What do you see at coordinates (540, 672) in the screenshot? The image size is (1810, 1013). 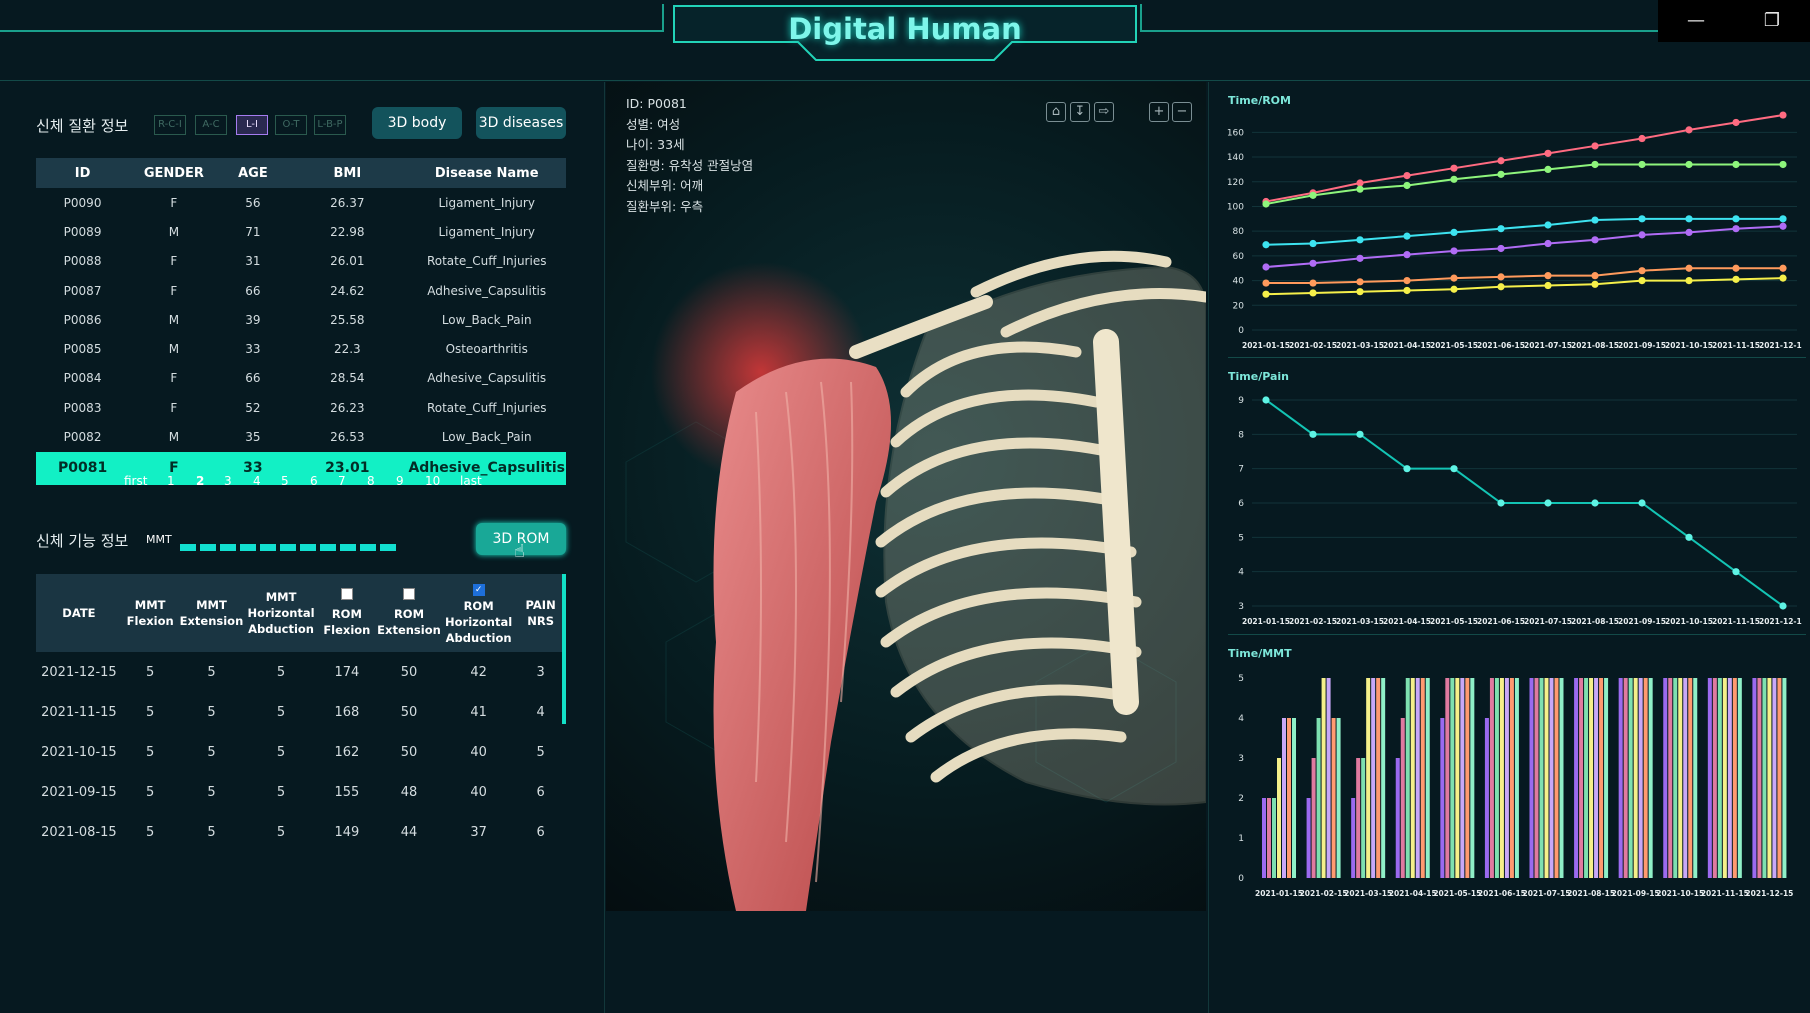 I see `function-cell: 3` at bounding box center [540, 672].